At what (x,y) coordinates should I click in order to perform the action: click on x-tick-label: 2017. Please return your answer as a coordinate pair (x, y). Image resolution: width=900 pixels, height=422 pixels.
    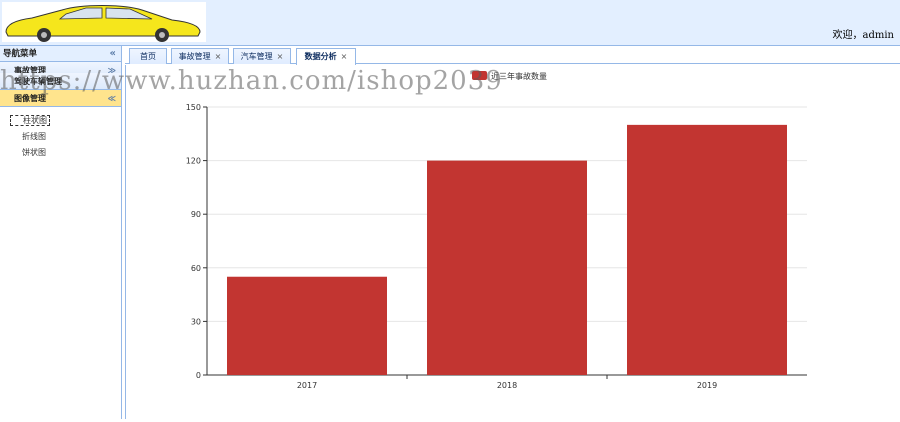
    Looking at the image, I should click on (307, 385).